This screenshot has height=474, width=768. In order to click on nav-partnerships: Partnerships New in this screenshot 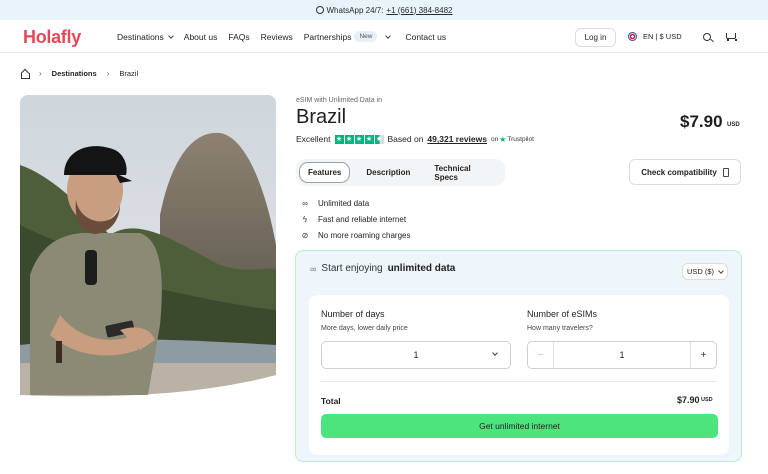, I will do `click(347, 36)`.